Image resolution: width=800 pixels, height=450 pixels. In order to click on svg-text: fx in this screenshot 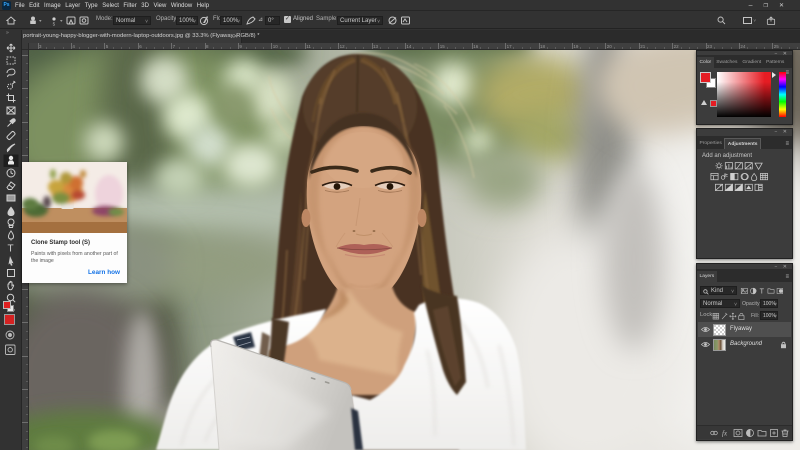, I will do `click(725, 434)`.